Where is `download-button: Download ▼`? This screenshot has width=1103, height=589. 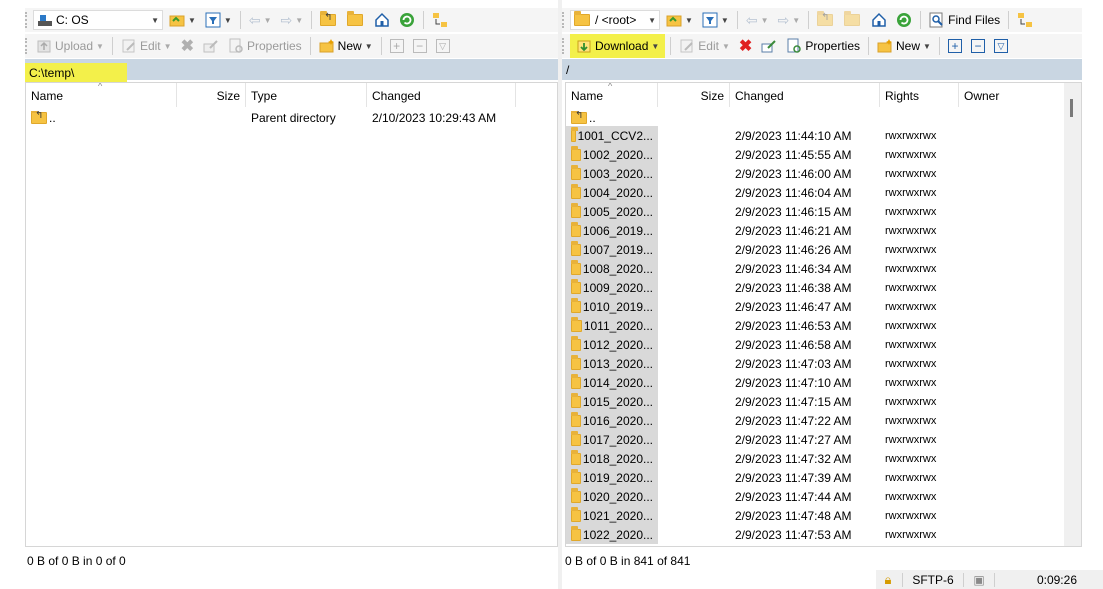
download-button: Download ▼ is located at coordinates (618, 46).